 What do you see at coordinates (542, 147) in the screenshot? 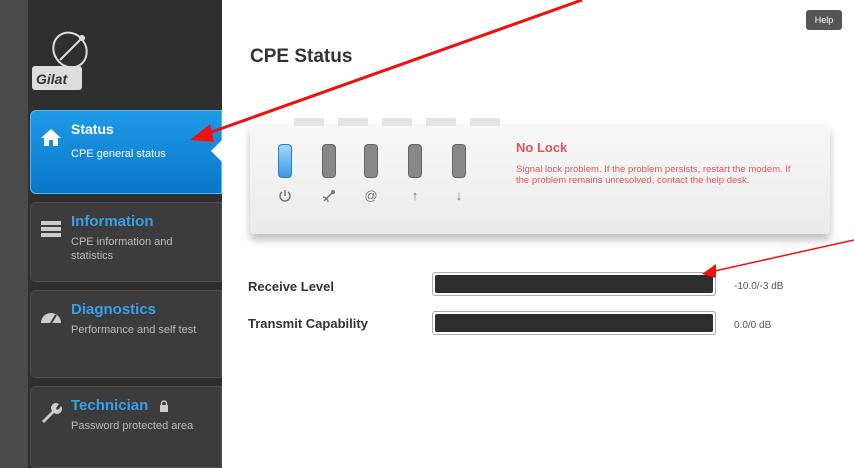
I see `lock-status-title: No Lock` at bounding box center [542, 147].